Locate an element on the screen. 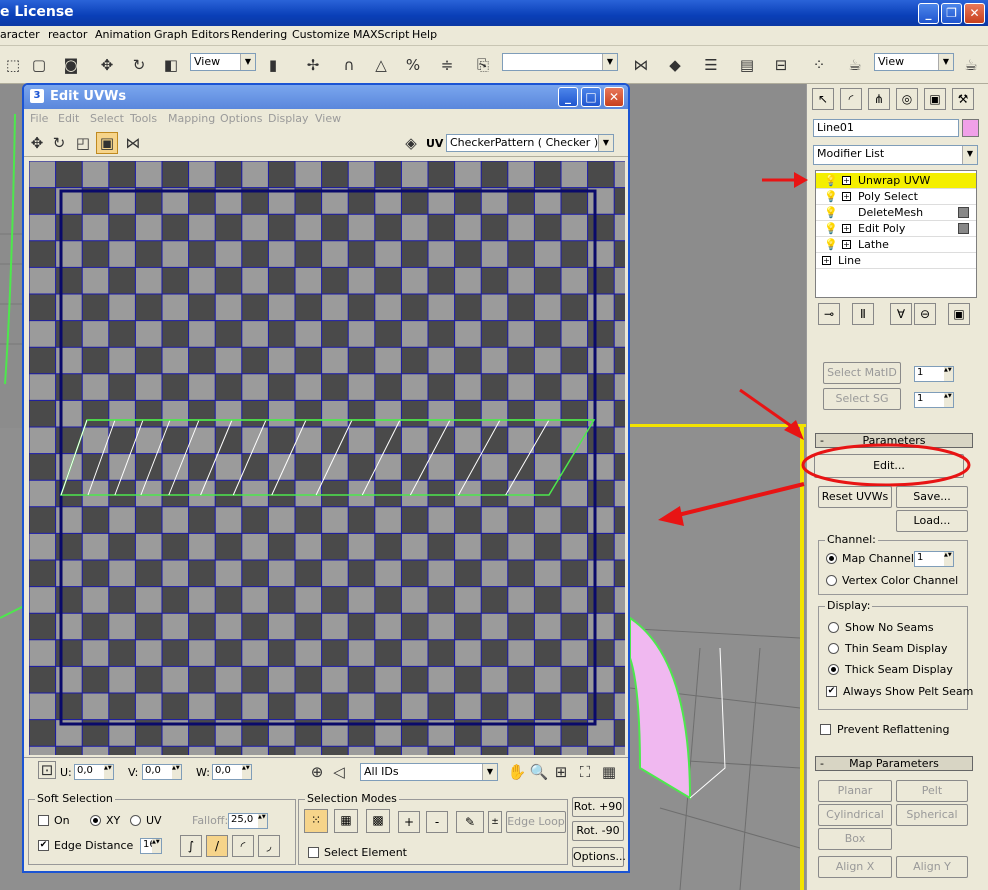  lock-selected-icon: ⊡ is located at coordinates (47, 770).